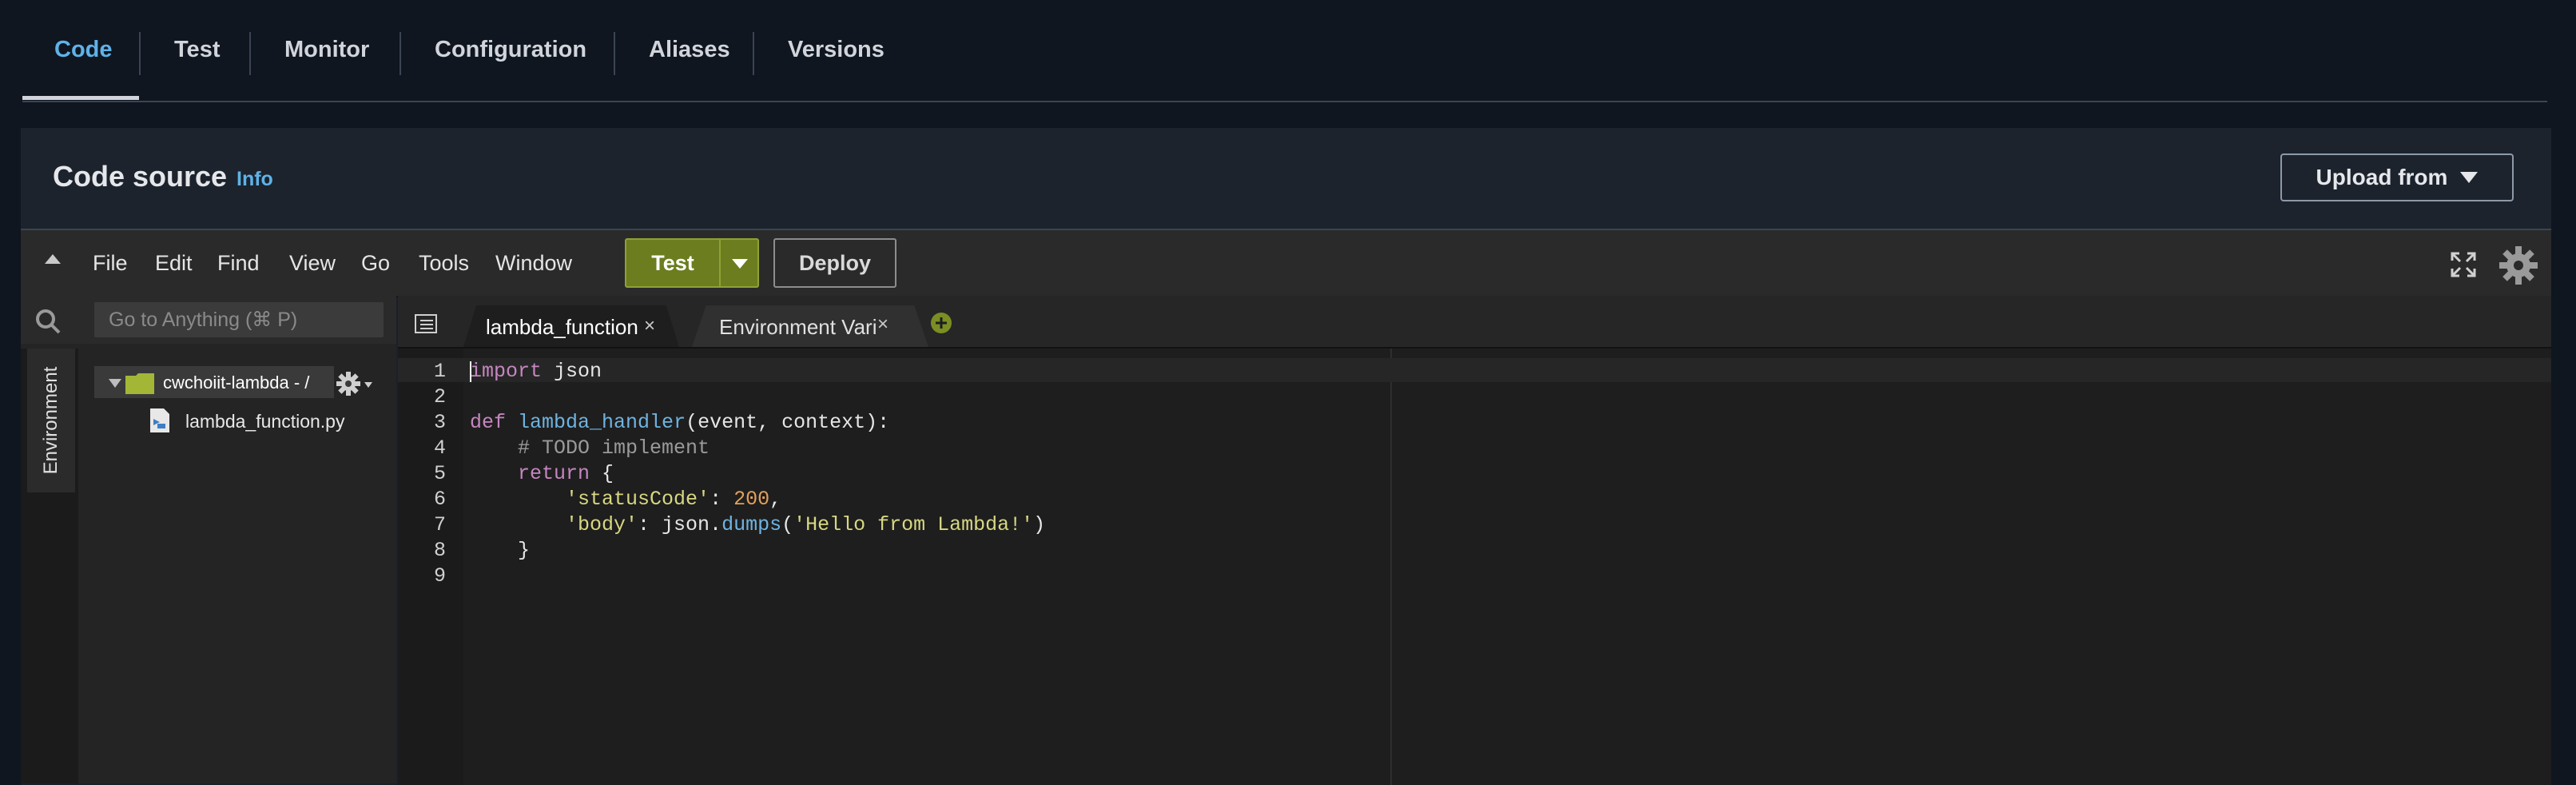  Describe the element at coordinates (836, 50) in the screenshot. I see `tab-versions: Versions` at that location.